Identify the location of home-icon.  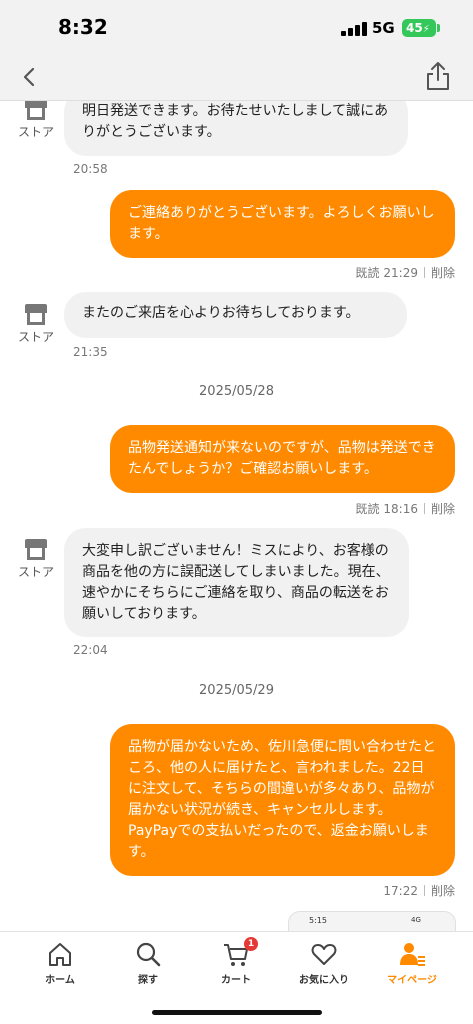
(60, 954).